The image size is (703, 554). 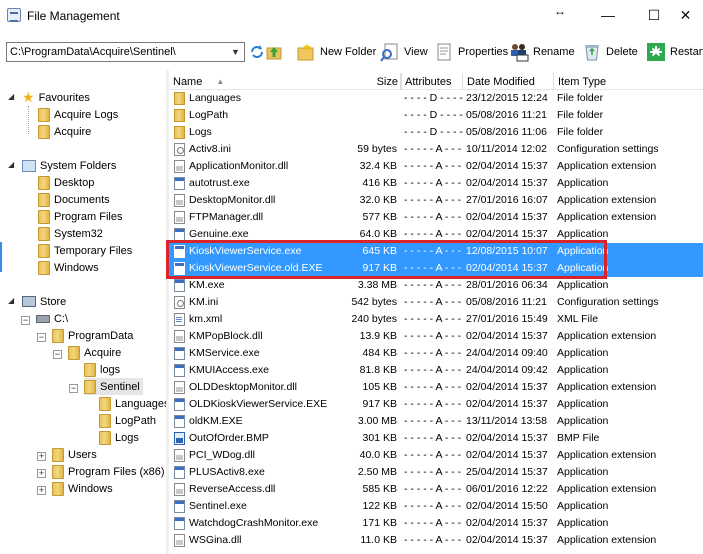 I want to click on resize-icon: ↔, so click(x=560, y=11).